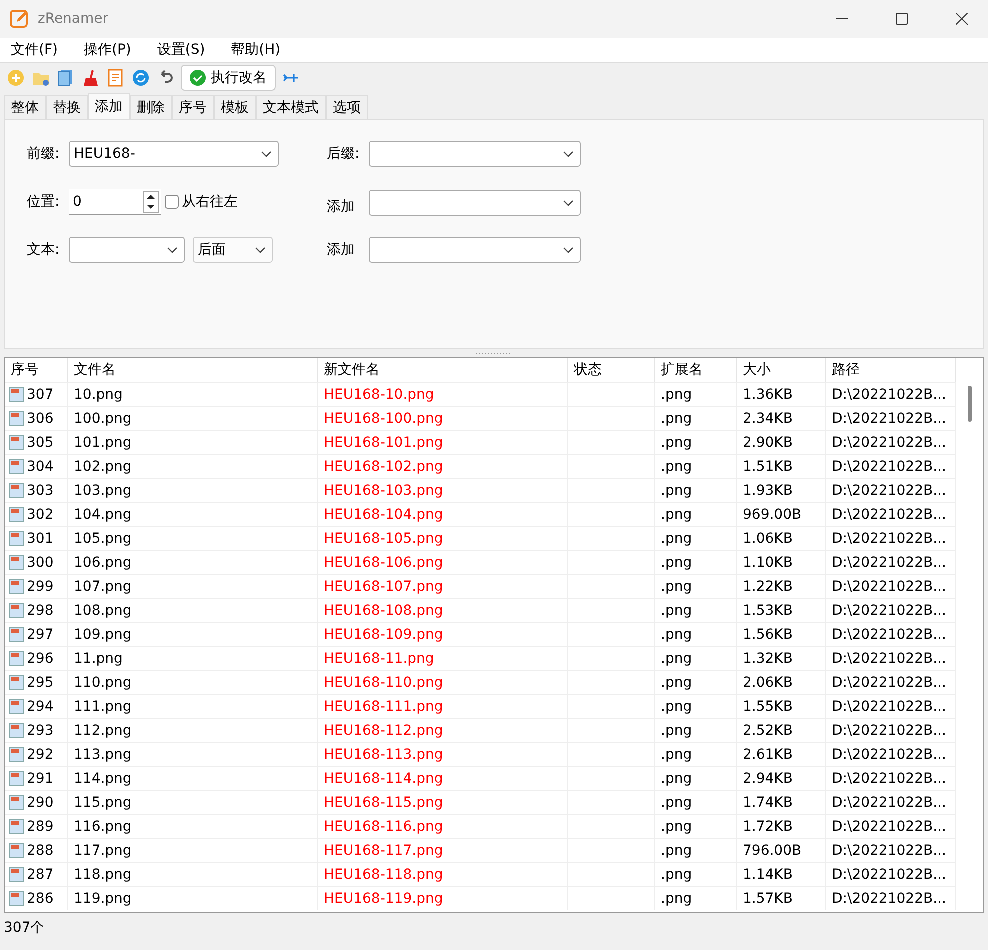  I want to click on table-cell: 796.00B, so click(781, 850).